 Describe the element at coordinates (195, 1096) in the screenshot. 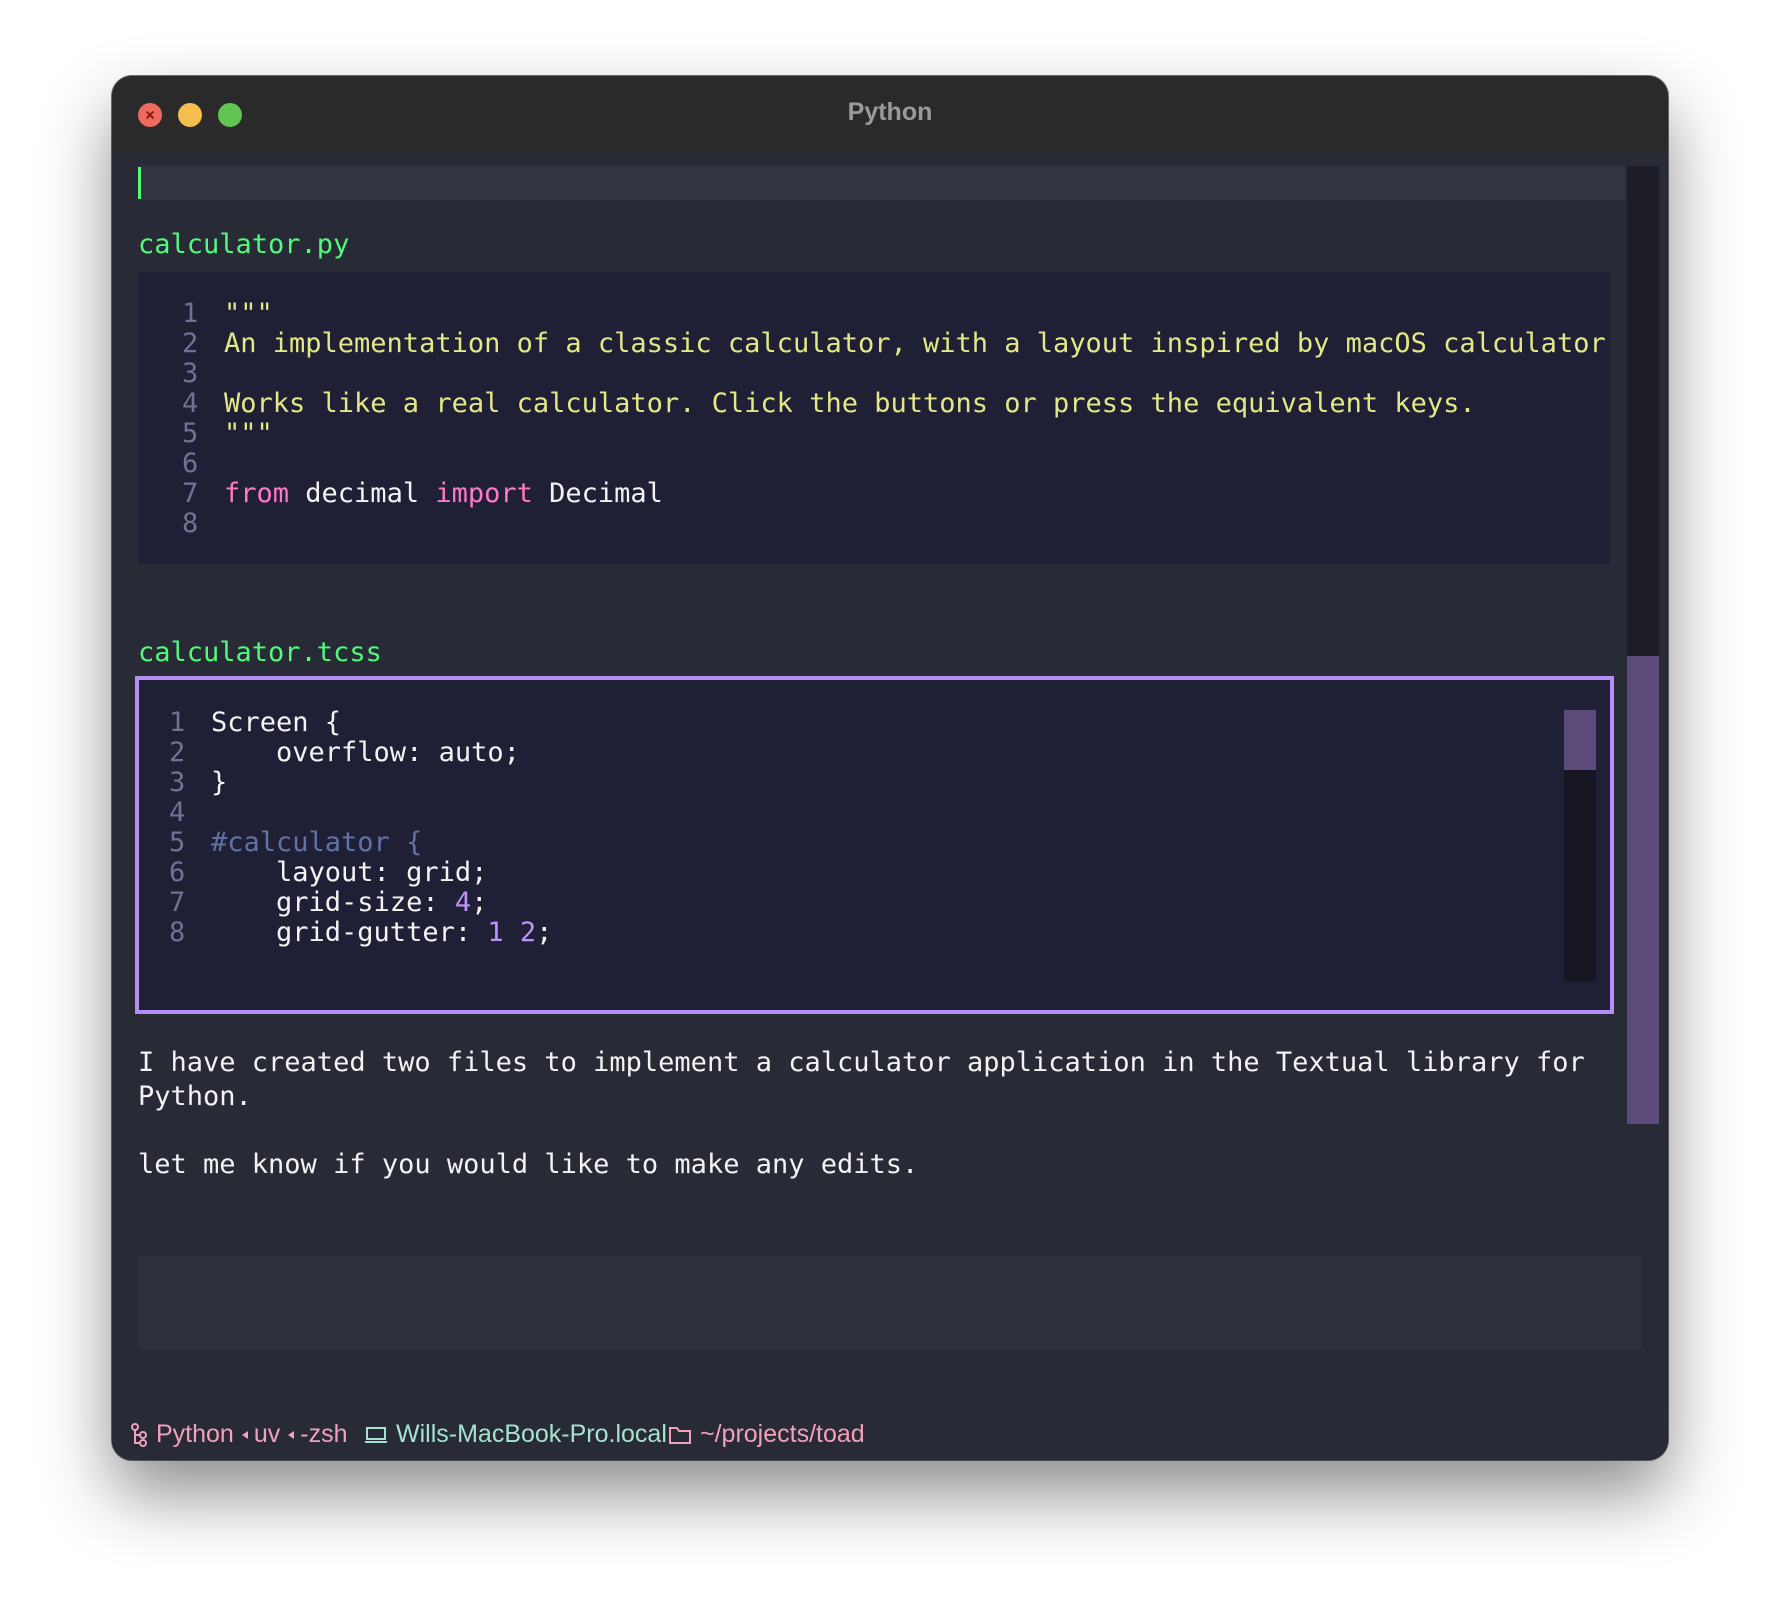

I see `response-line-2: Python.` at that location.